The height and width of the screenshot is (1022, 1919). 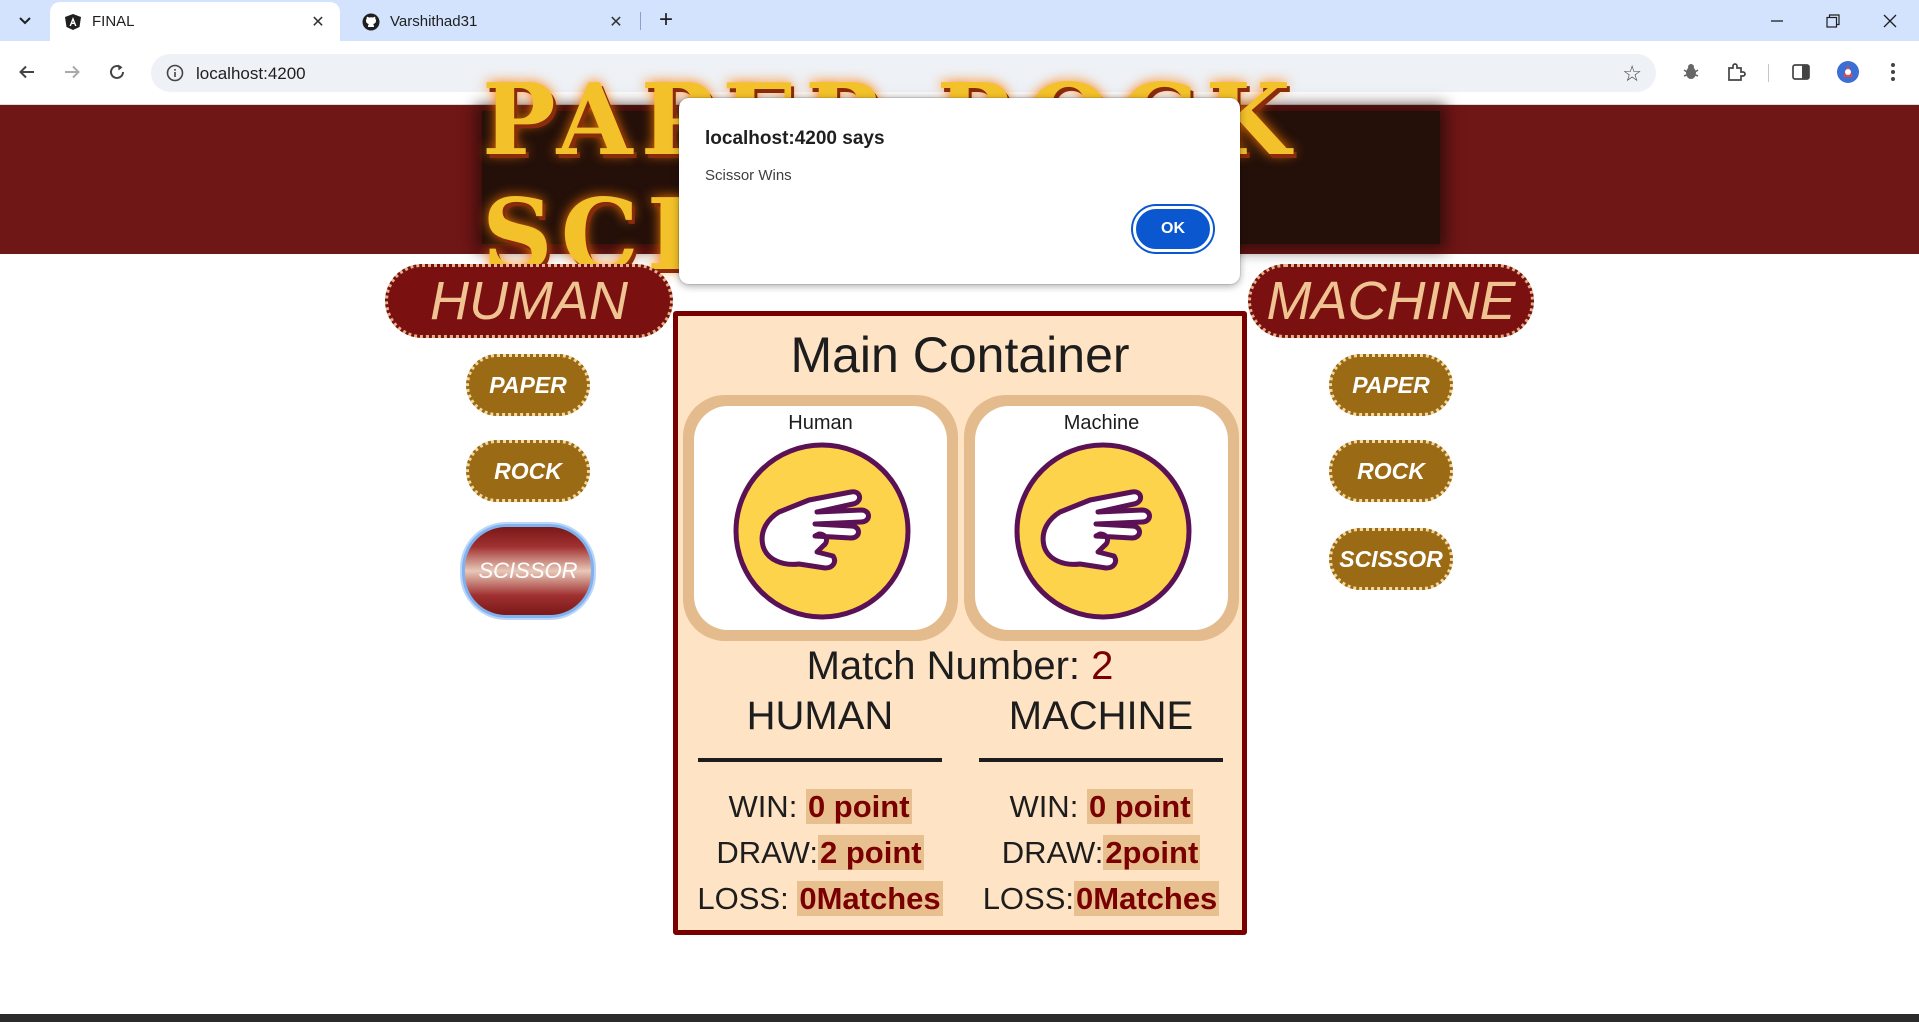 I want to click on human-rock-button: ROCK, so click(x=528, y=471).